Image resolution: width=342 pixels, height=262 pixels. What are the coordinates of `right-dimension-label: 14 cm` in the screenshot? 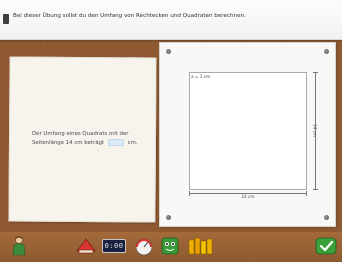 It's located at (315, 130).